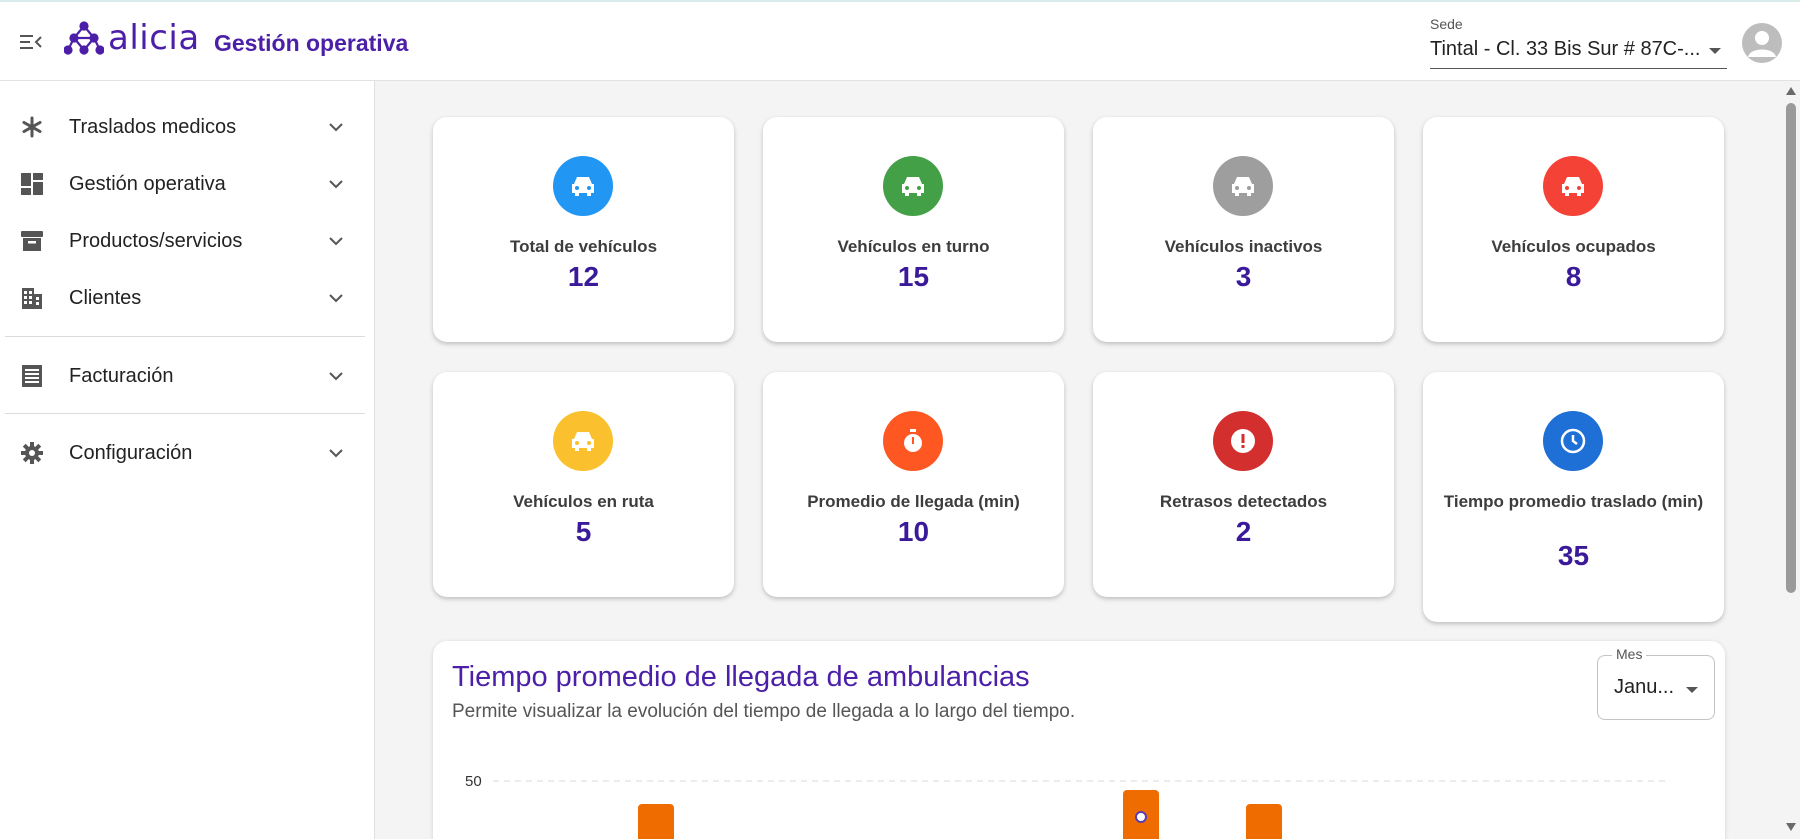  What do you see at coordinates (1066, 806) in the screenshot?
I see `arrival-time-chart: 50` at bounding box center [1066, 806].